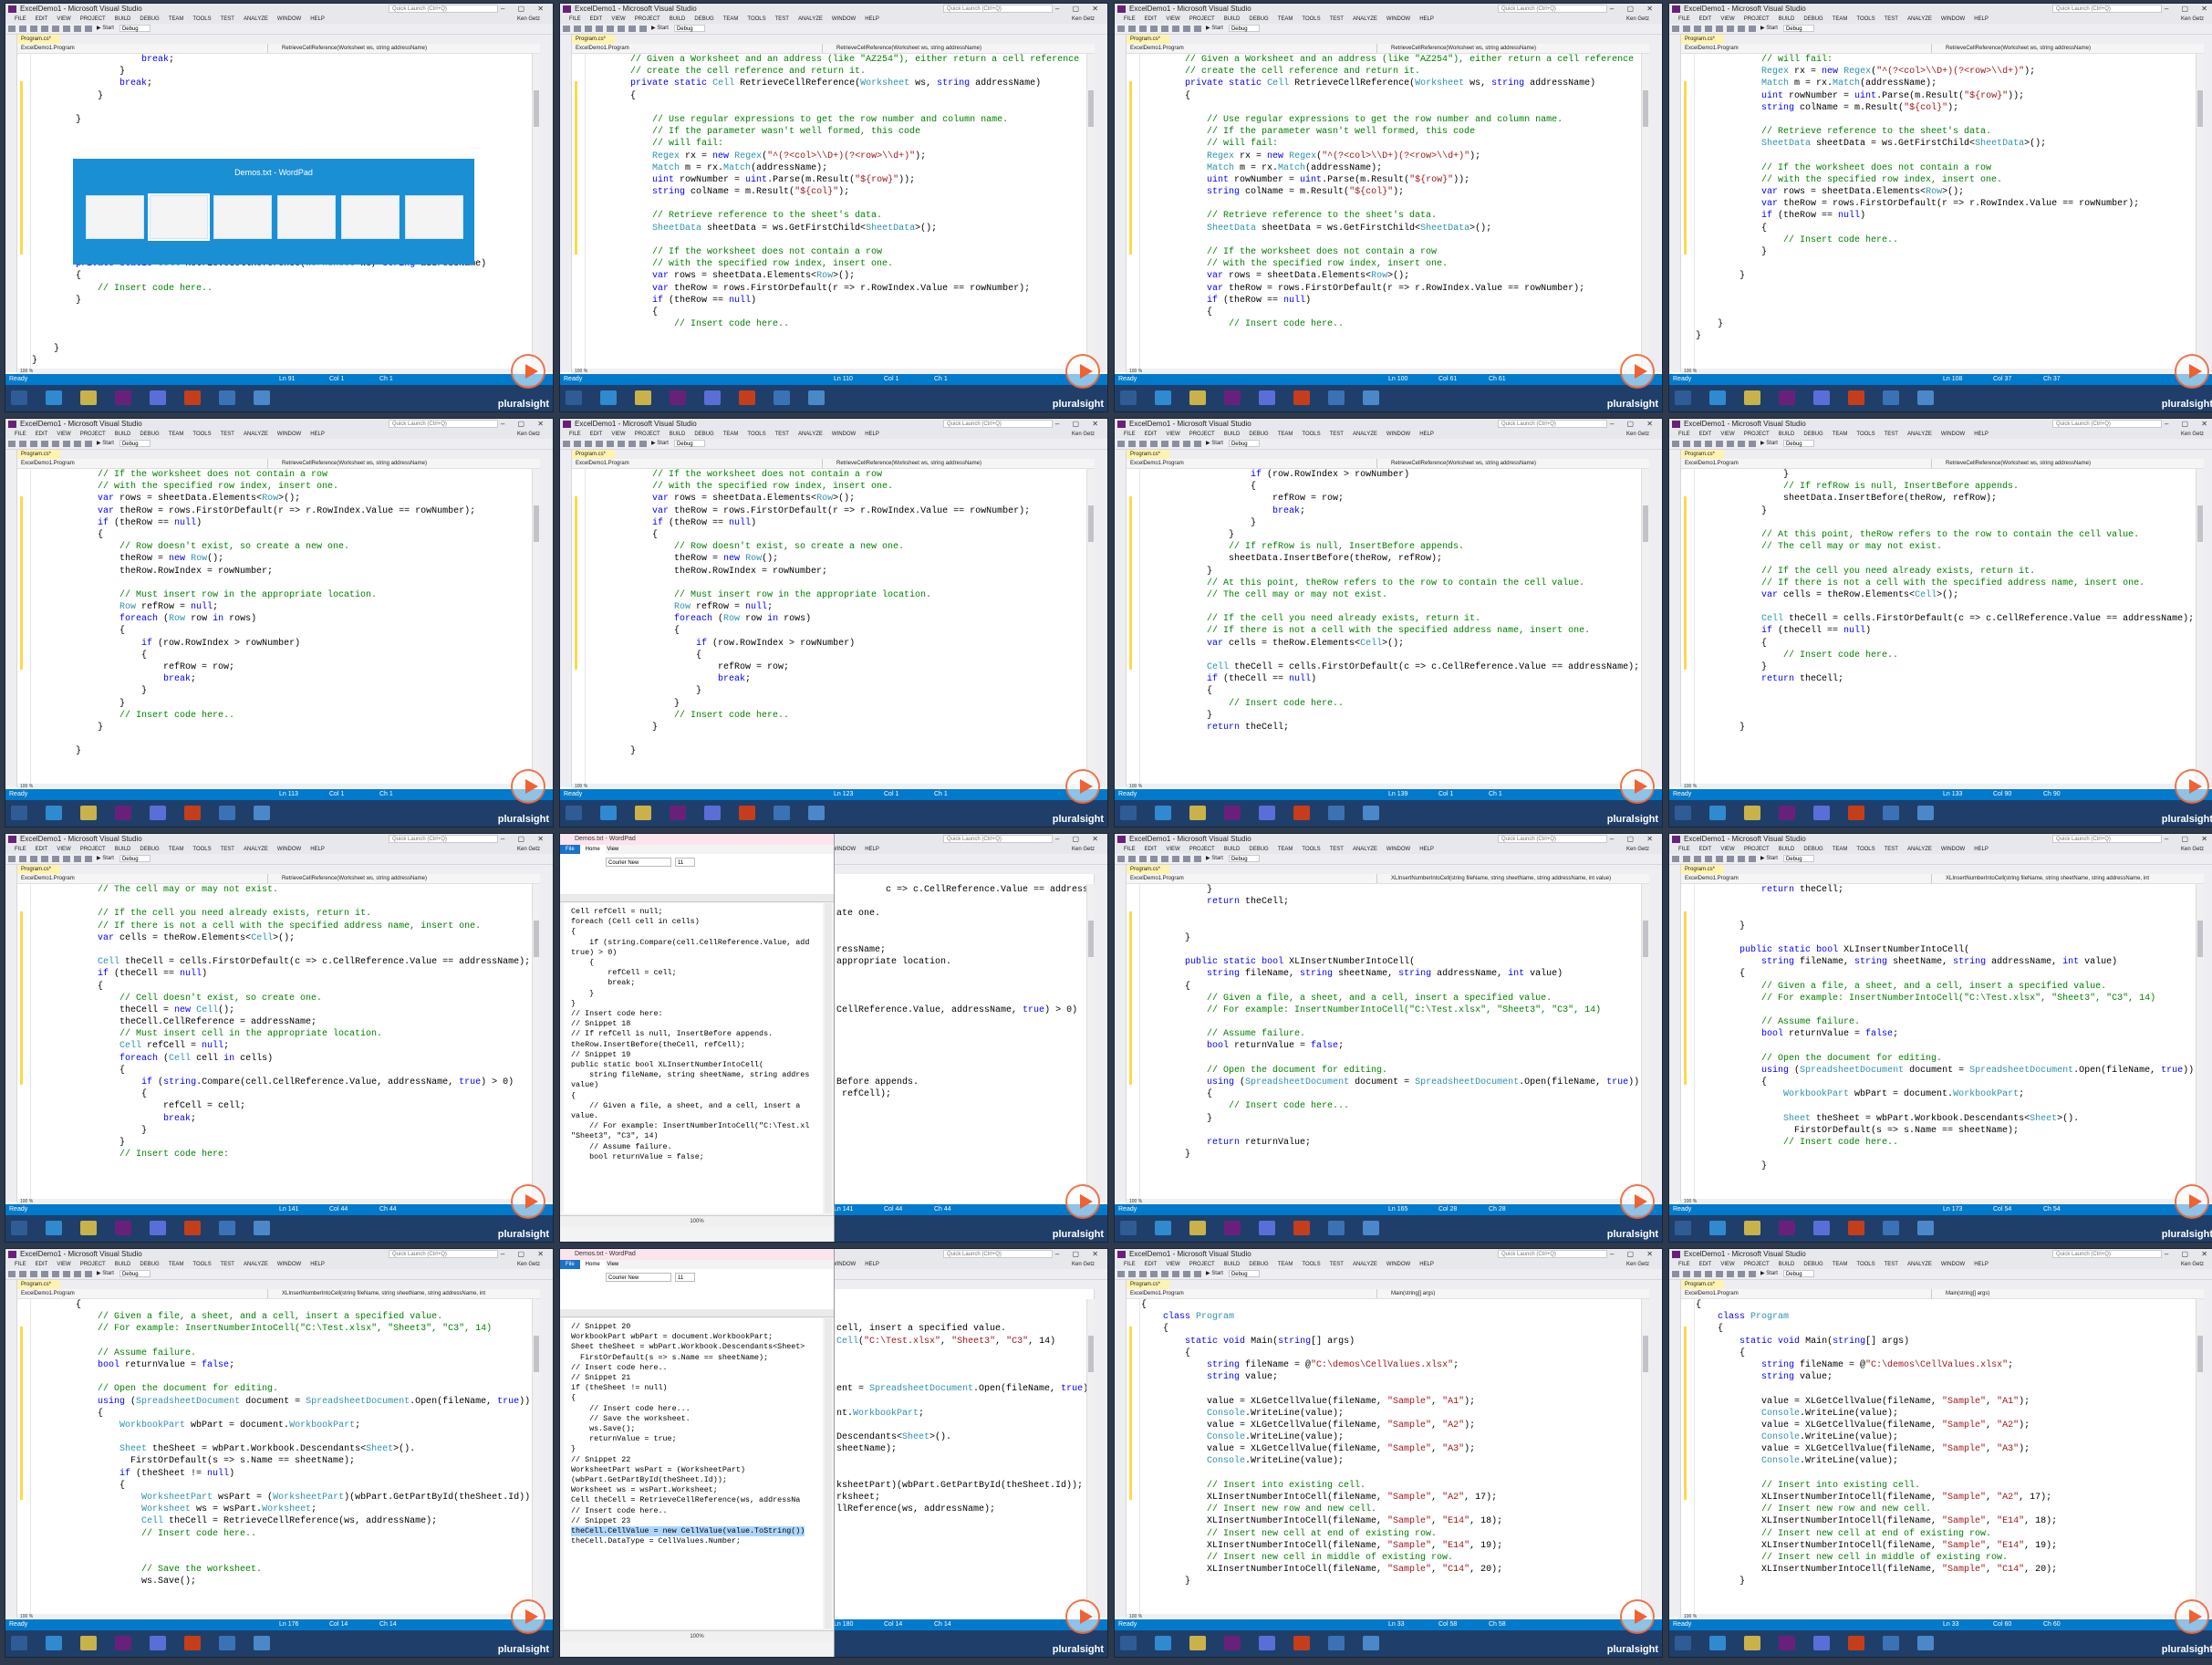 The image size is (2212, 1665). I want to click on menu-analyze: ANALYZE, so click(1920, 1264).